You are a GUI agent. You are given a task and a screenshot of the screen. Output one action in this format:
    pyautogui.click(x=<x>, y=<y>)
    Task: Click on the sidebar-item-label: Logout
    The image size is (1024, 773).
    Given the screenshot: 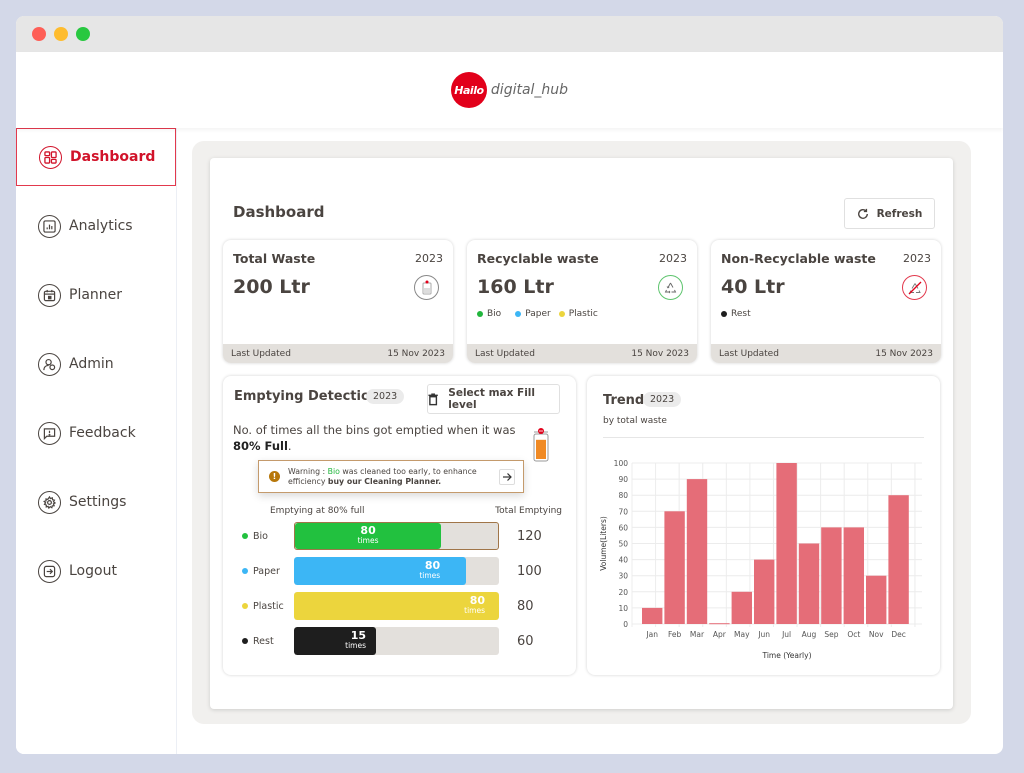 What is the action you would take?
    pyautogui.click(x=93, y=571)
    